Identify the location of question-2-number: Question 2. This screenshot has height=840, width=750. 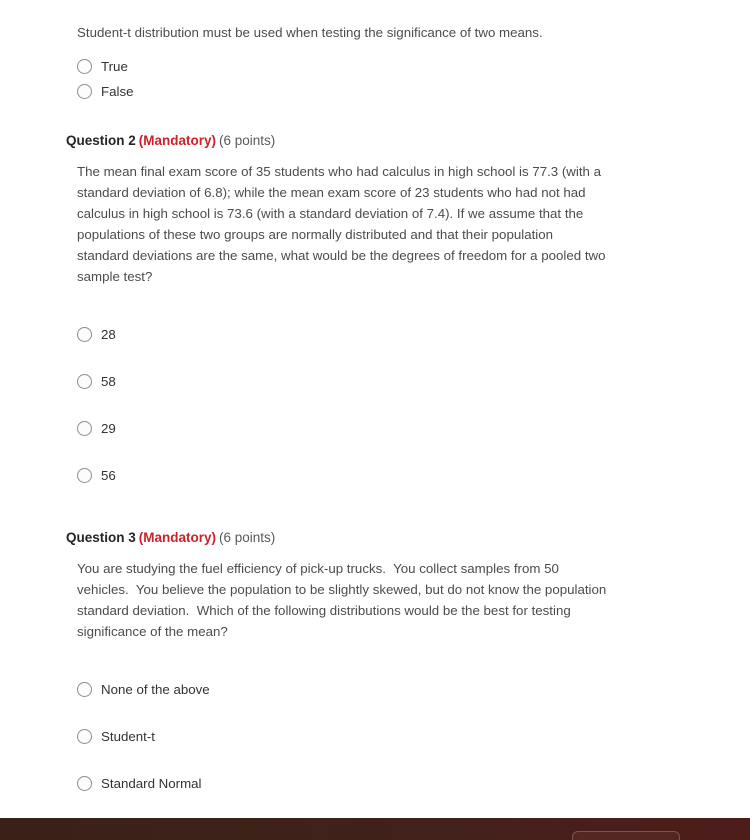
(101, 140).